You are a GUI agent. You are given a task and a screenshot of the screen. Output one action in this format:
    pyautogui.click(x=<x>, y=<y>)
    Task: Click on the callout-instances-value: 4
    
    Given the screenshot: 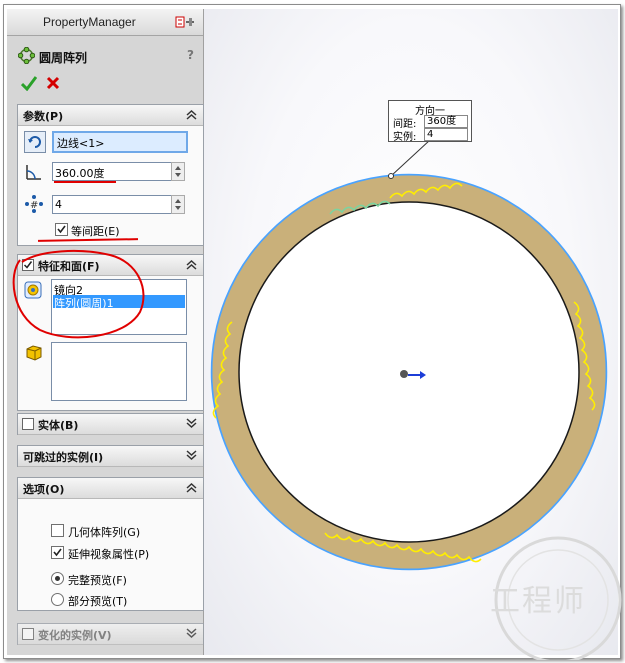 What is the action you would take?
    pyautogui.click(x=446, y=134)
    